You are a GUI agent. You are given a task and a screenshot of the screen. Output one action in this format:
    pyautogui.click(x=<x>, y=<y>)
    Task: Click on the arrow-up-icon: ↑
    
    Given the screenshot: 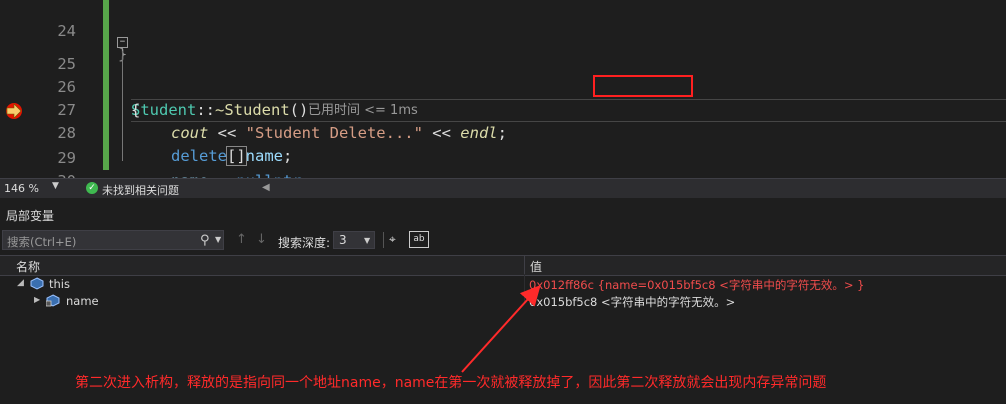 What is the action you would take?
    pyautogui.click(x=241, y=239)
    